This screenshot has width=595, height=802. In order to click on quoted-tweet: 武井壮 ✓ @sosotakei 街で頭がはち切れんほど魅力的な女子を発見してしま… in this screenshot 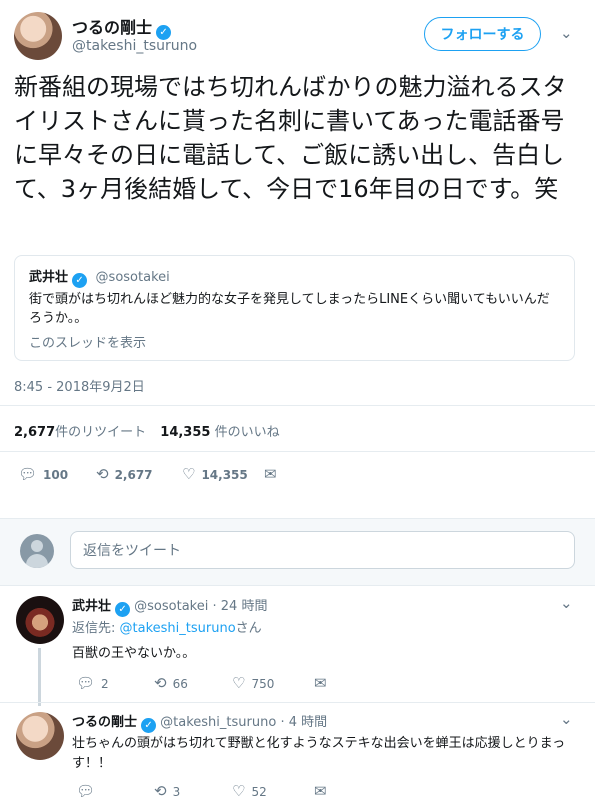, I will do `click(294, 308)`.